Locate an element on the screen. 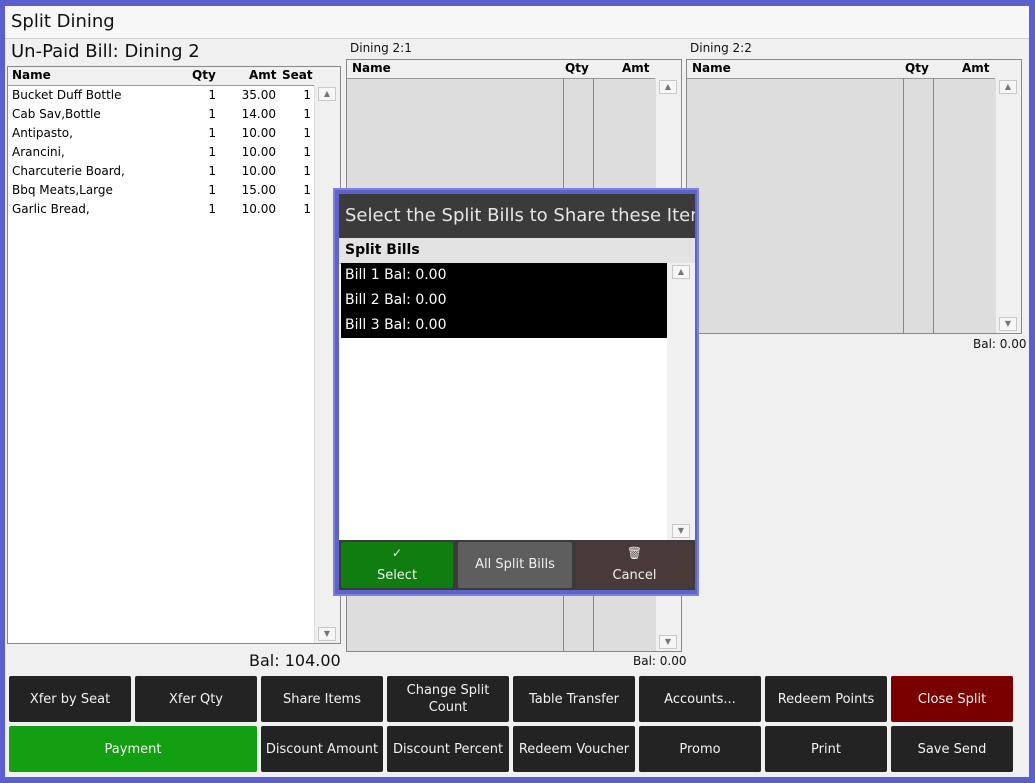 The height and width of the screenshot is (783, 1035). cancel-button: 🗑 Cancel is located at coordinates (634, 565).